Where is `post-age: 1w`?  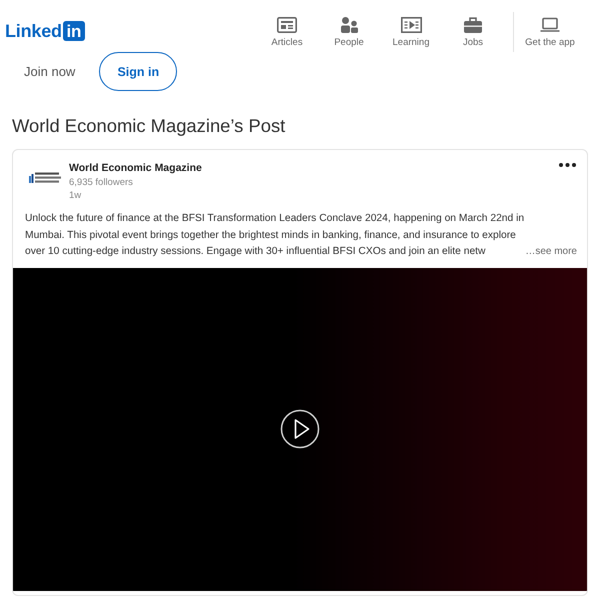 post-age: 1w is located at coordinates (75, 195).